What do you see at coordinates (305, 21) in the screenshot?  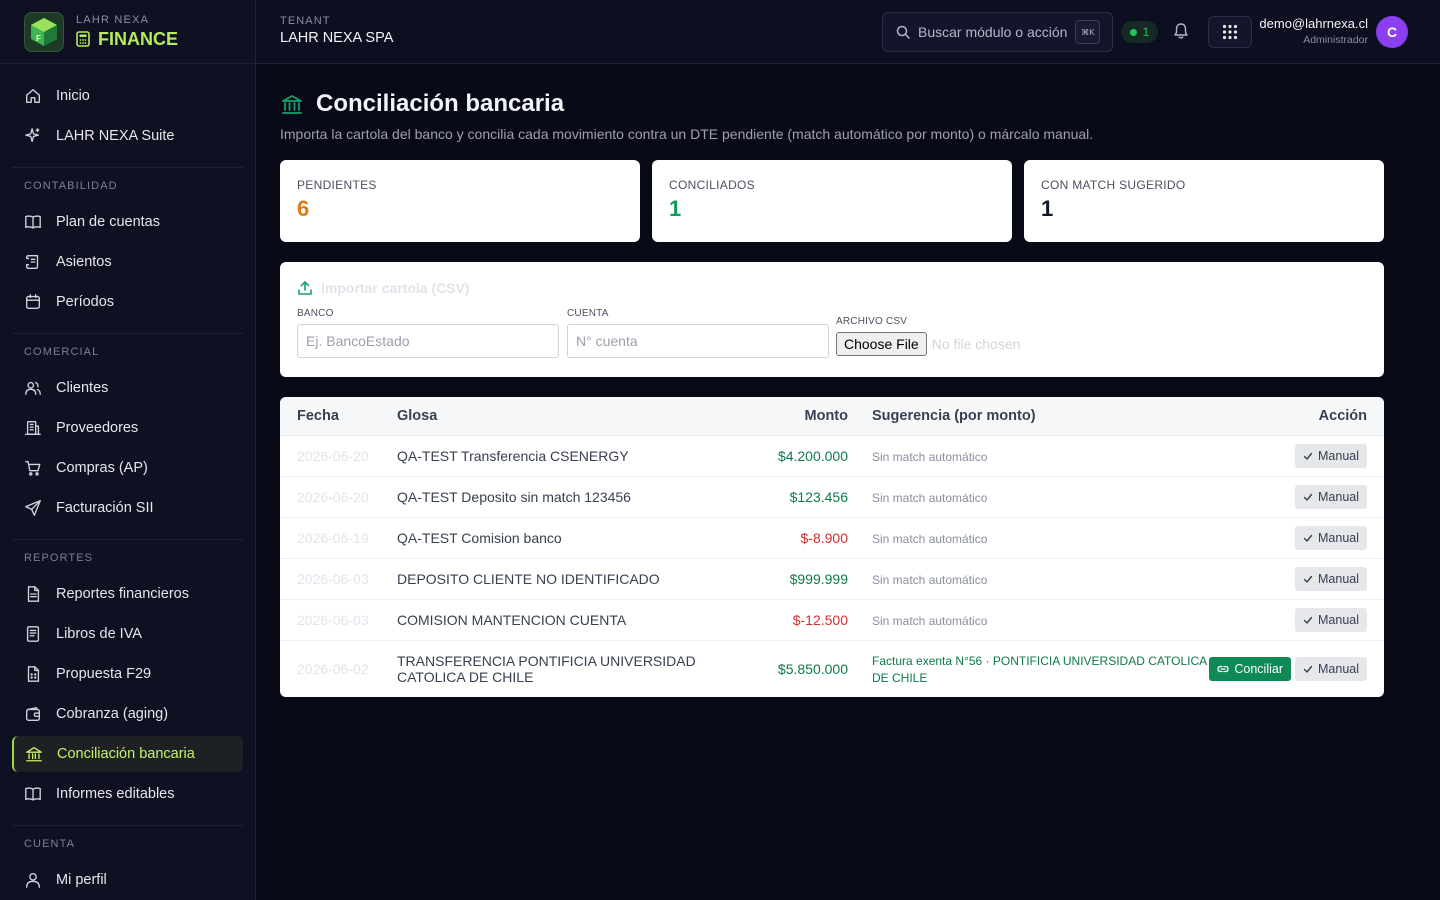 I see `tenant-label: TENANT` at bounding box center [305, 21].